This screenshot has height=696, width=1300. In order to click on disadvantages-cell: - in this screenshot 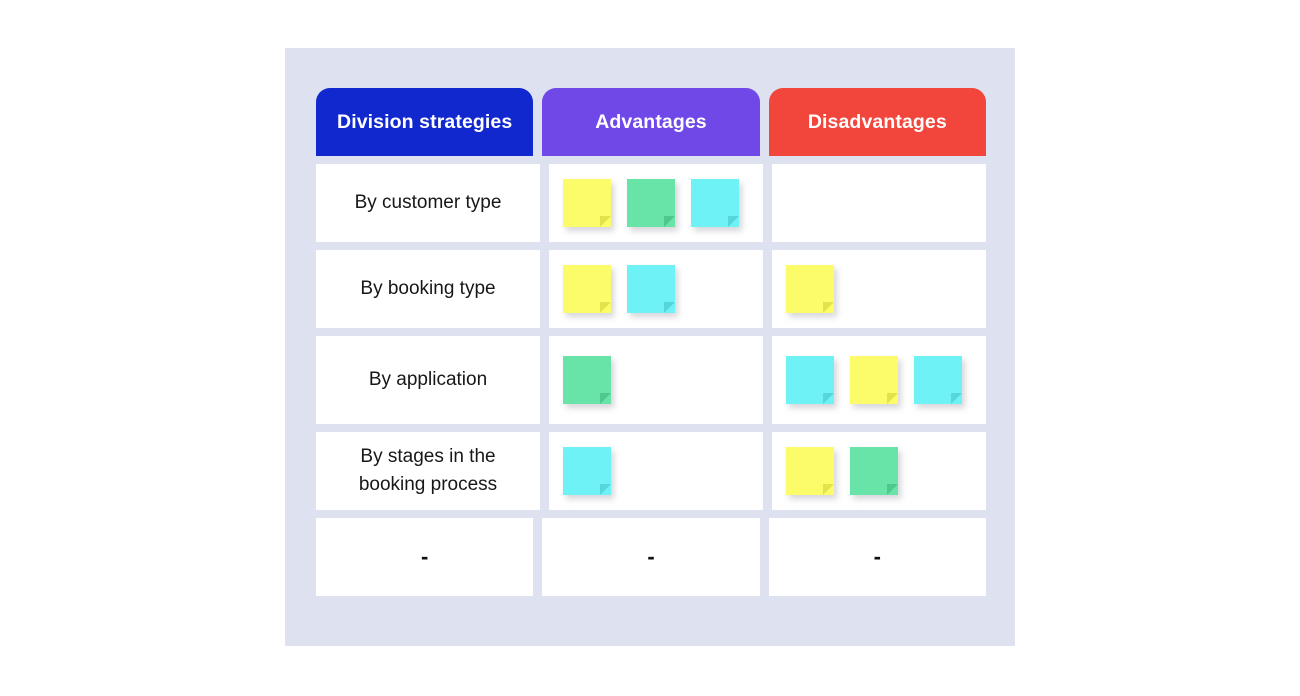, I will do `click(877, 557)`.